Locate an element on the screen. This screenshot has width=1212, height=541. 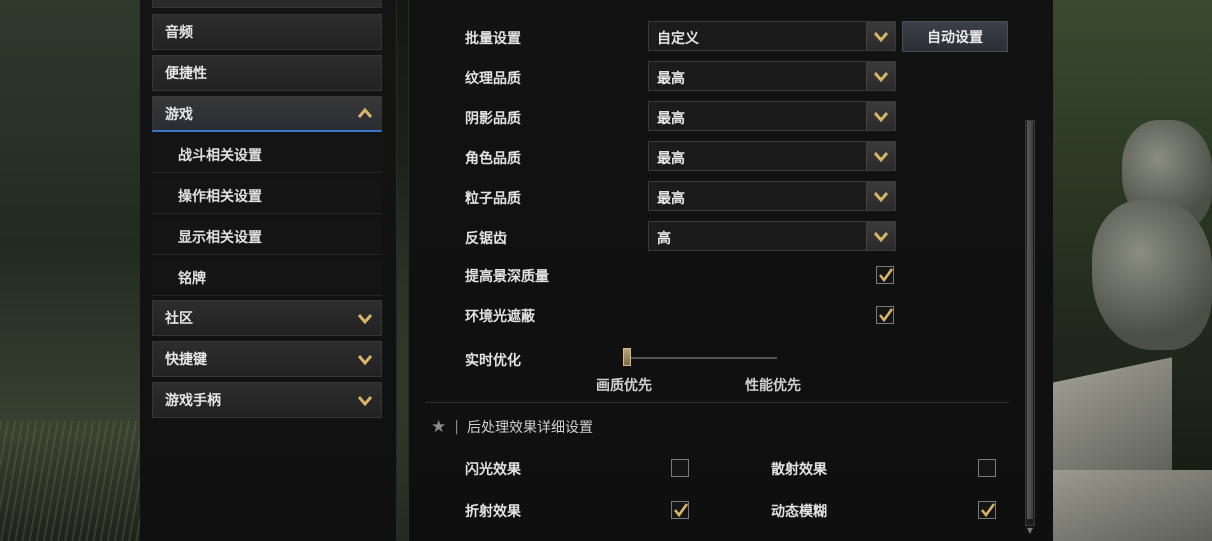
background-scenery-left is located at coordinates (70, 270).